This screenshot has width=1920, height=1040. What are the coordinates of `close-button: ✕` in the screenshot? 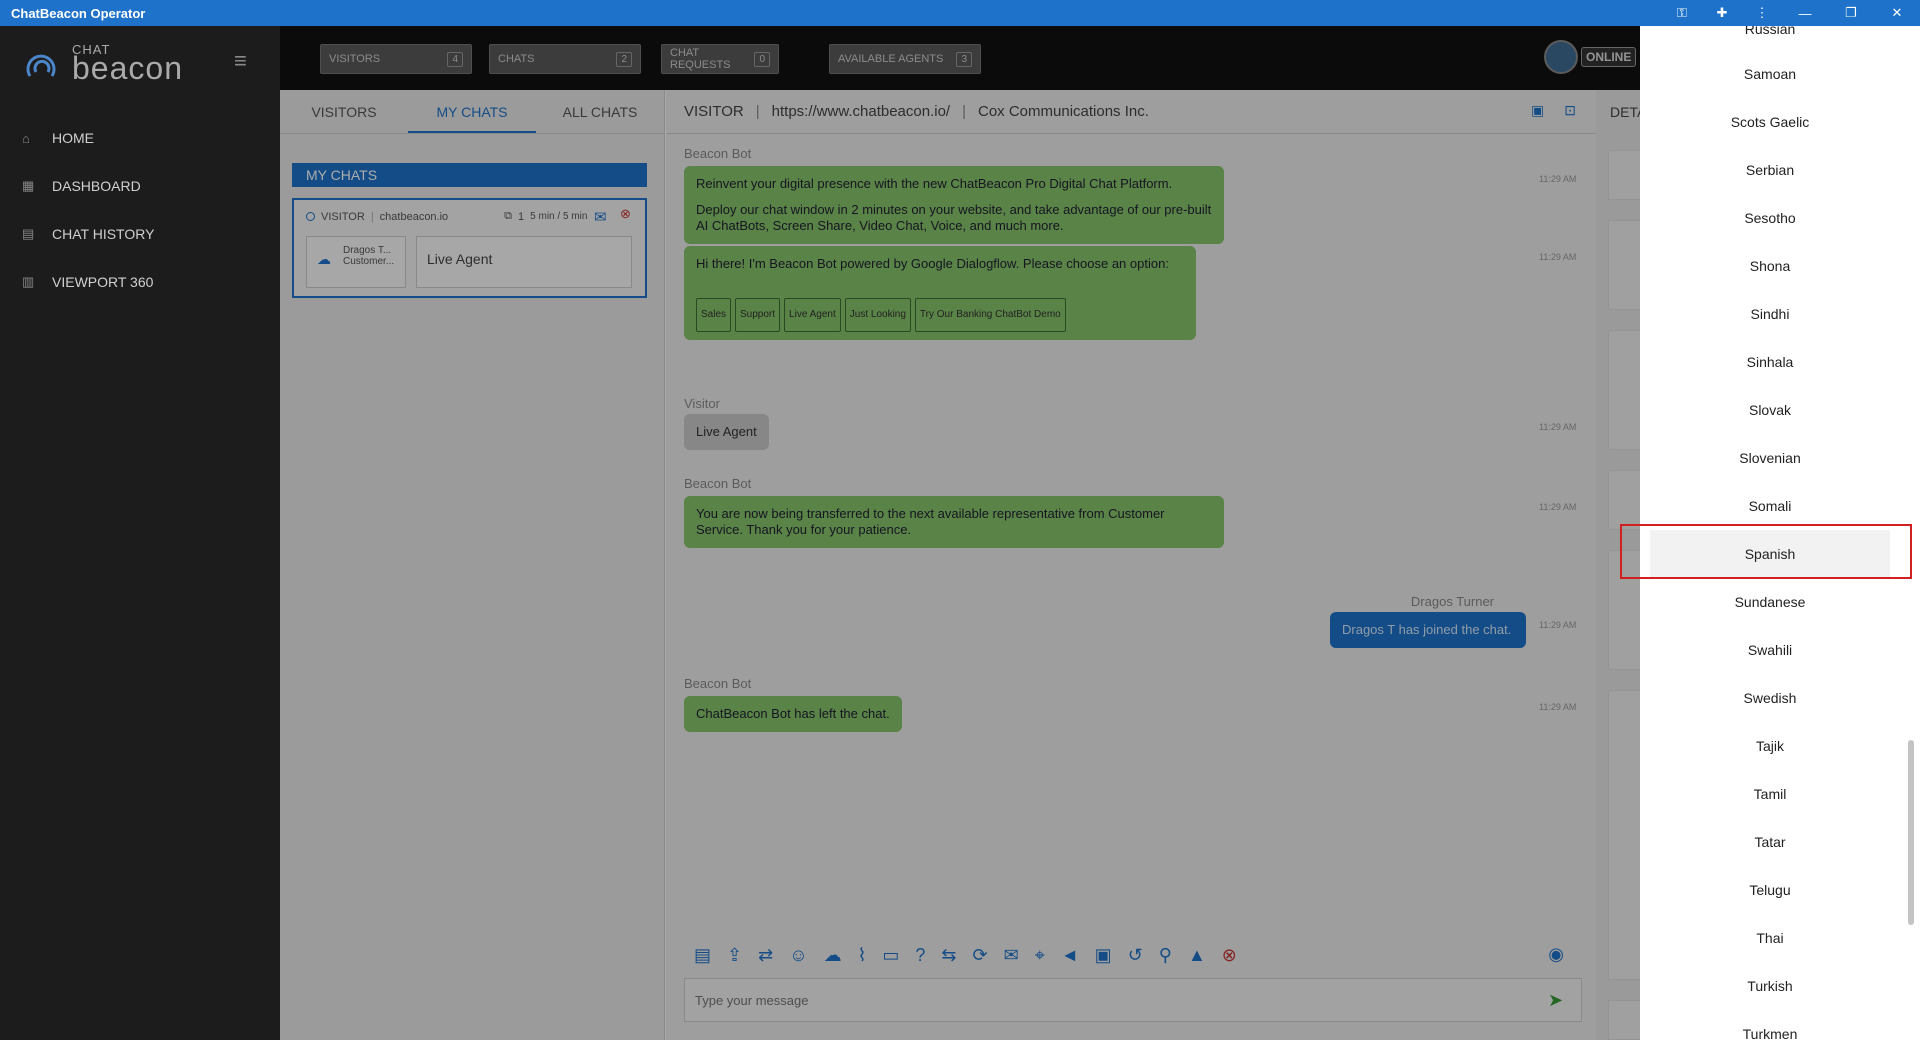 It's located at (1897, 13).